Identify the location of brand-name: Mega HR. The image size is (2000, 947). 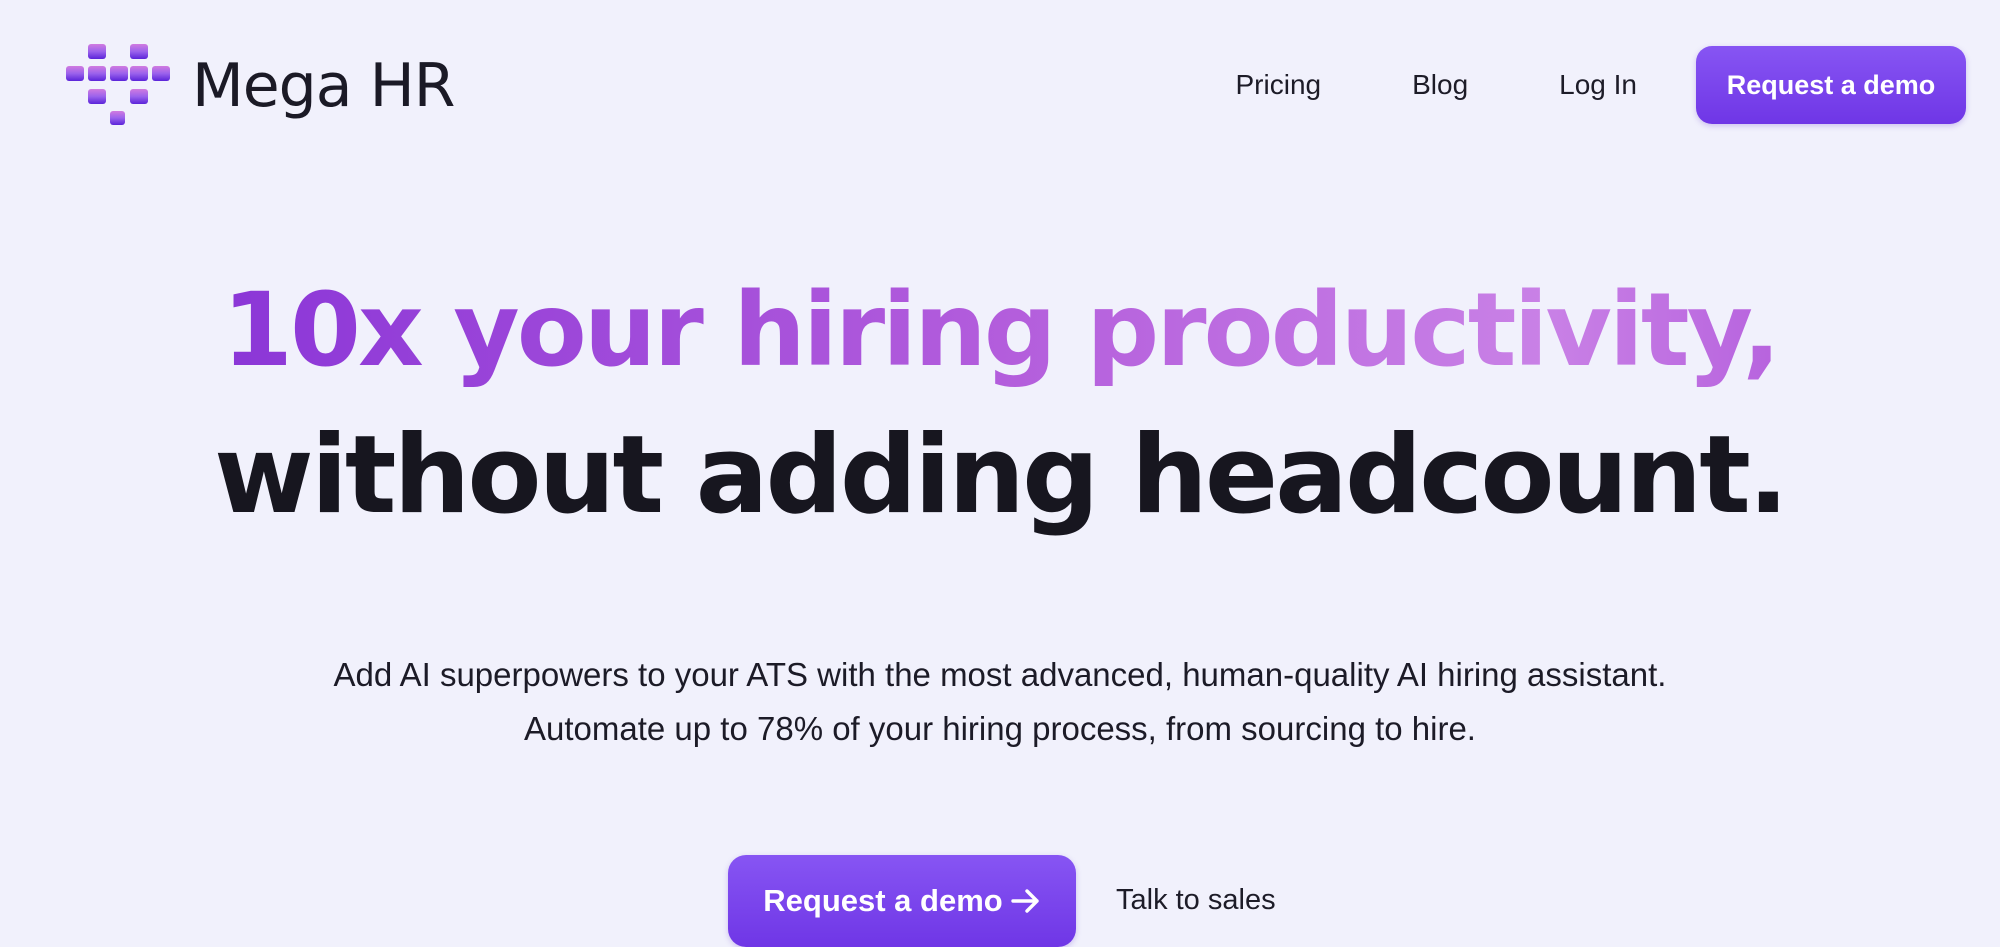
(323, 86).